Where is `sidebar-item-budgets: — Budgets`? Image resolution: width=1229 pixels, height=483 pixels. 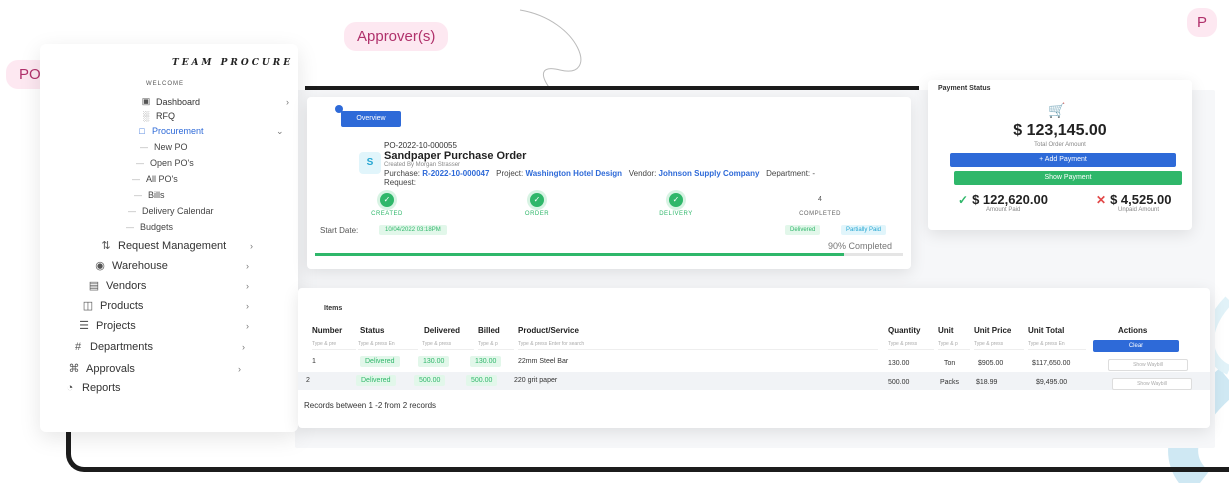
sidebar-item-budgets: — Budgets is located at coordinates (149, 227).